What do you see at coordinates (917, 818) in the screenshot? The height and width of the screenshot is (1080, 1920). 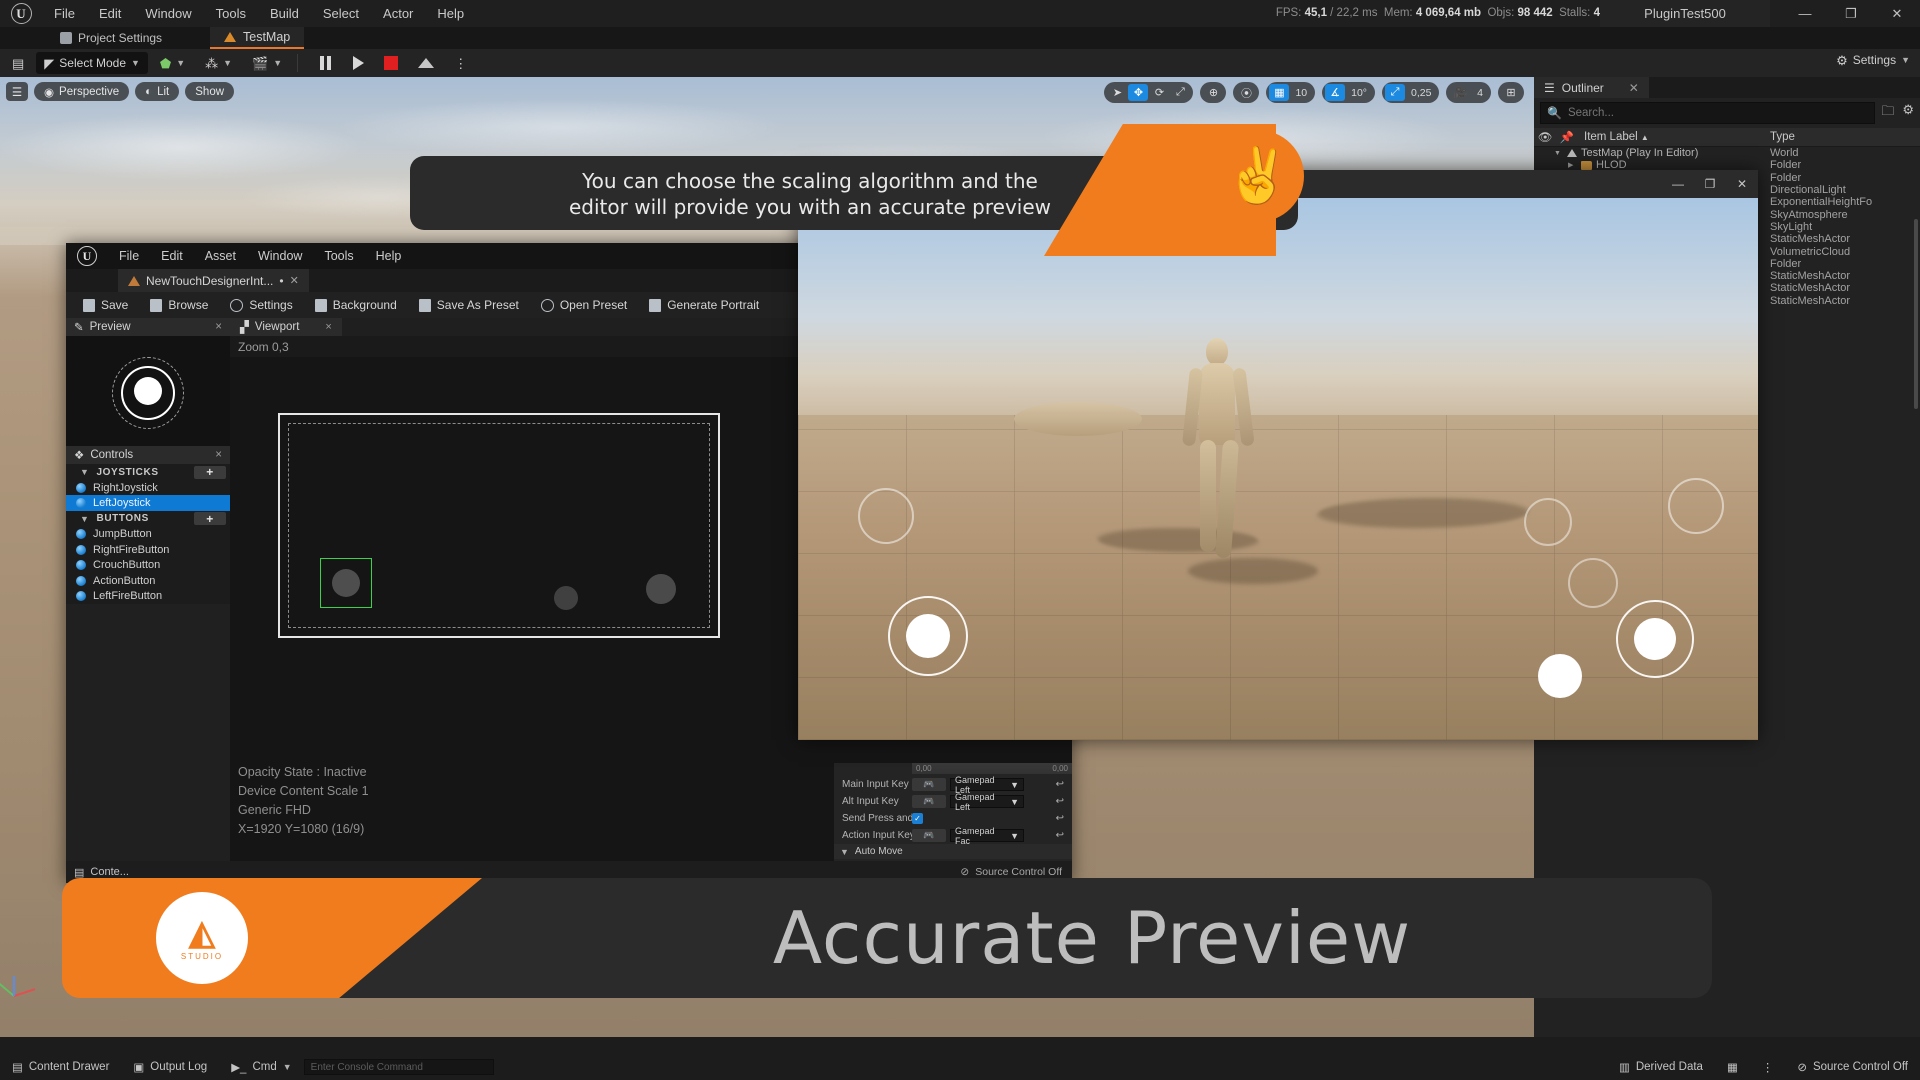 I see `checkbox-icon: ✓` at bounding box center [917, 818].